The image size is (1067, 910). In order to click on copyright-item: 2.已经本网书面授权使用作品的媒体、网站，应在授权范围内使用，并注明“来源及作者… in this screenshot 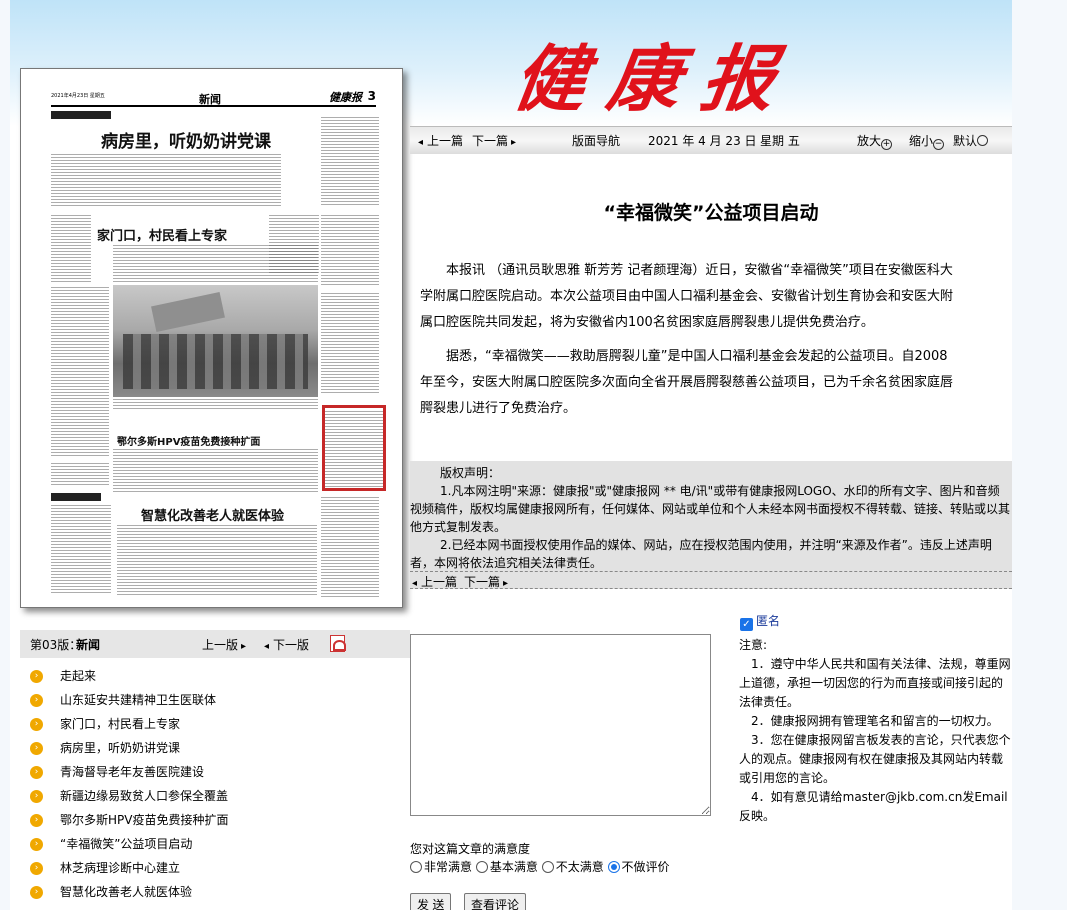, I will do `click(701, 554)`.